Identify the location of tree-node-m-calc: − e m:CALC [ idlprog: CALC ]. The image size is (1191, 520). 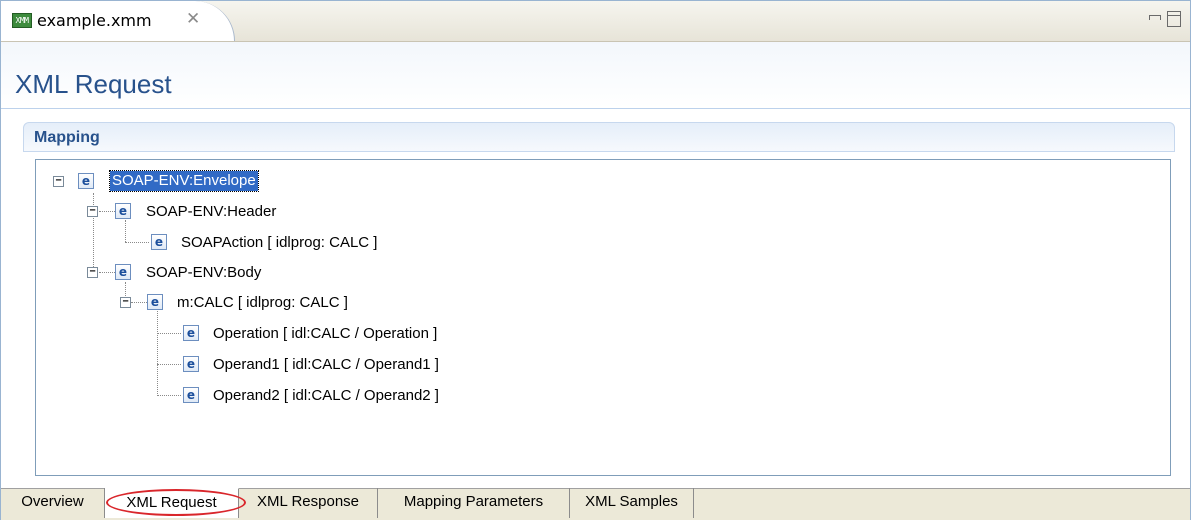
(236, 303).